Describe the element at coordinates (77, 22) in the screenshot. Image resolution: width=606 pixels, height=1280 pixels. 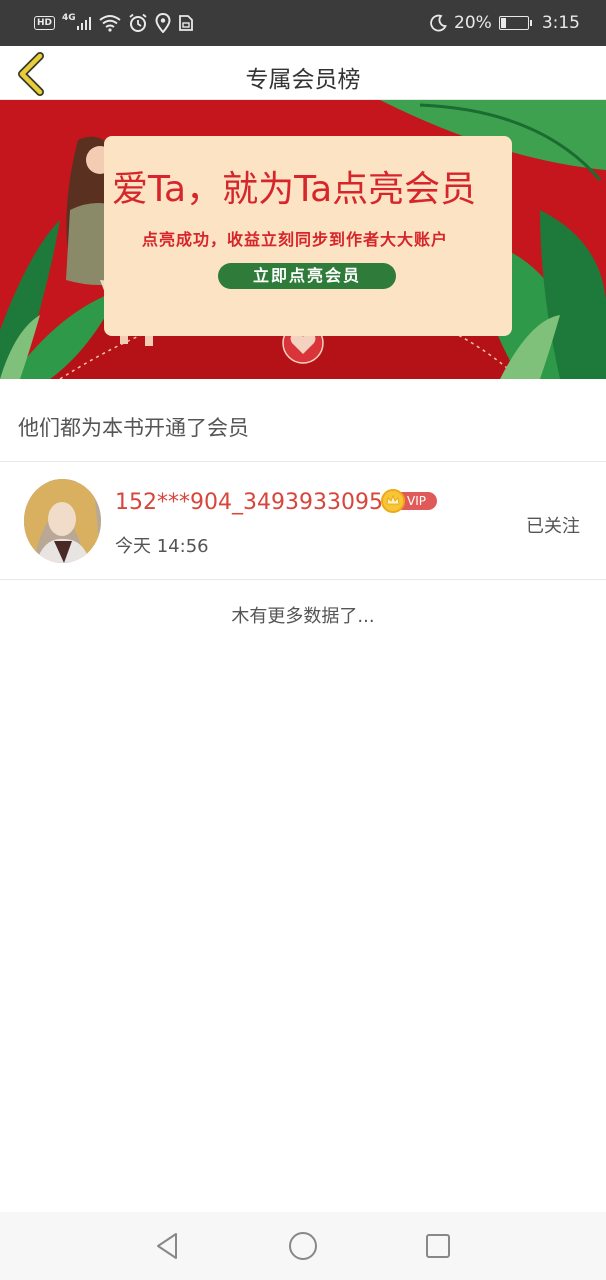
I see `signal-icon: 4G` at that location.